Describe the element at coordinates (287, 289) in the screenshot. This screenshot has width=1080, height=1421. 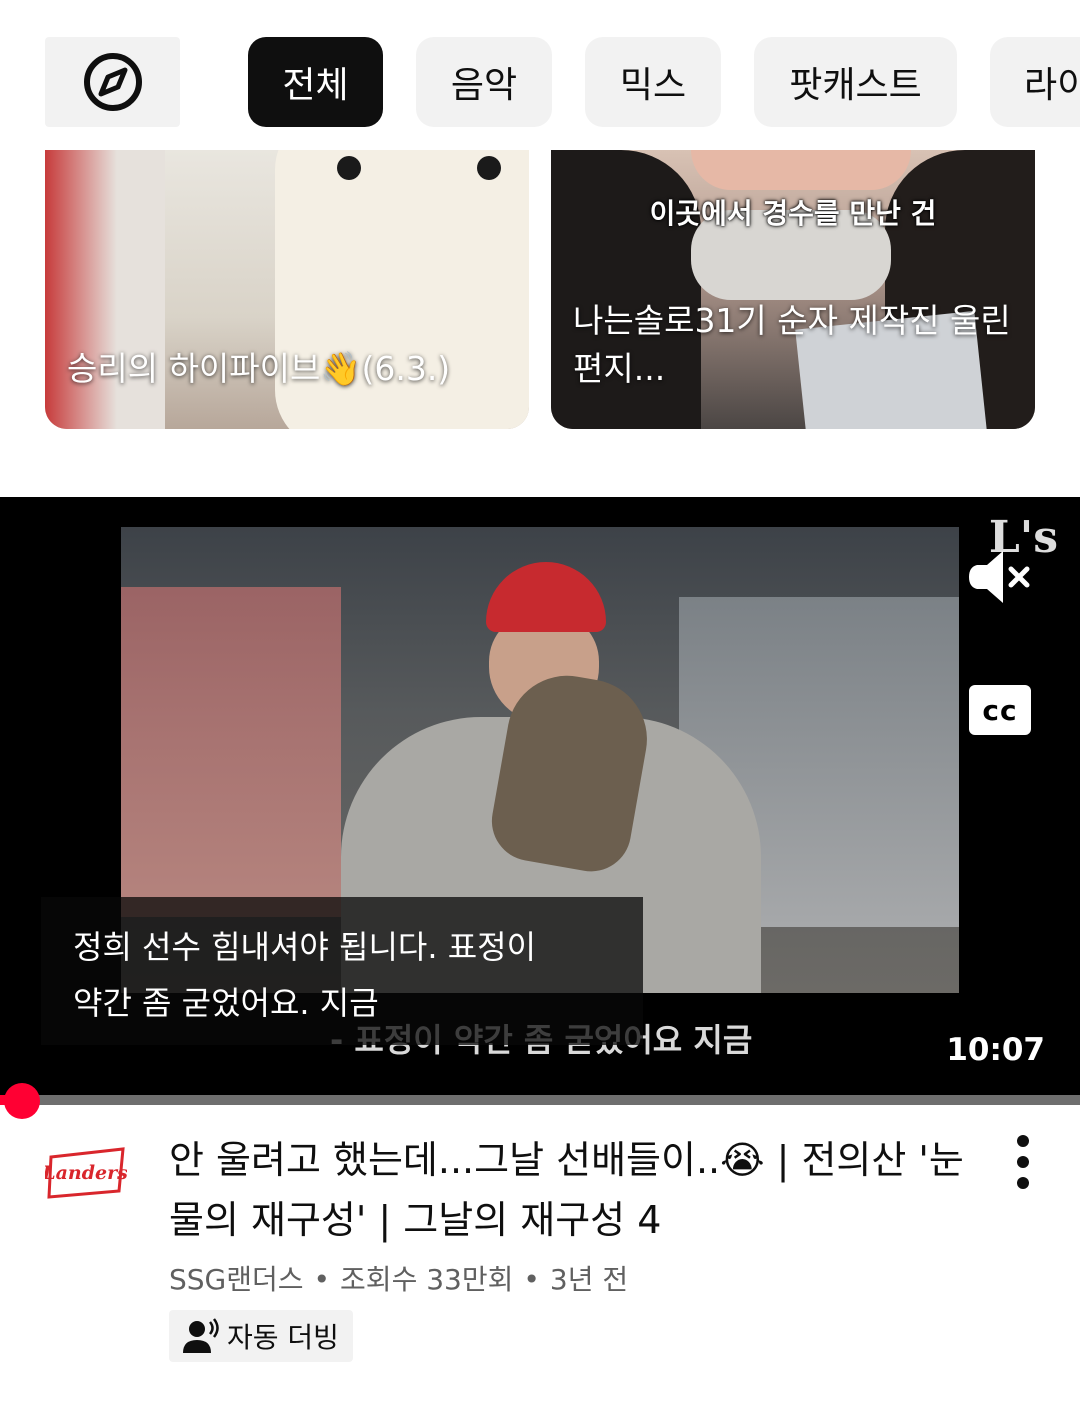
I see `shorts-card: ‿‿ 승리의 하이파이브👋(6.3.)` at that location.